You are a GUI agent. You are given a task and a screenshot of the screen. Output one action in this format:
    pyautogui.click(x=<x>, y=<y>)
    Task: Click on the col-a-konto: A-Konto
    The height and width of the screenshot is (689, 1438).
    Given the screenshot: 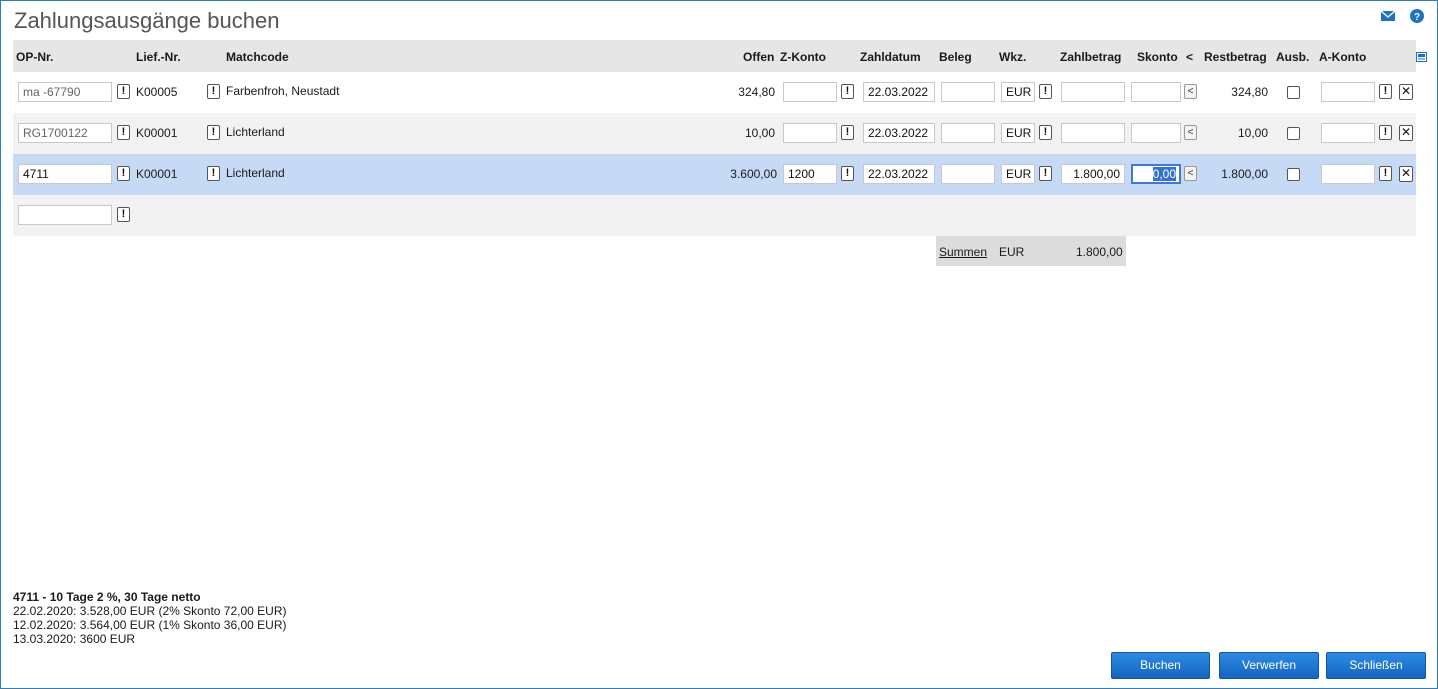 What is the action you would take?
    pyautogui.click(x=1342, y=57)
    